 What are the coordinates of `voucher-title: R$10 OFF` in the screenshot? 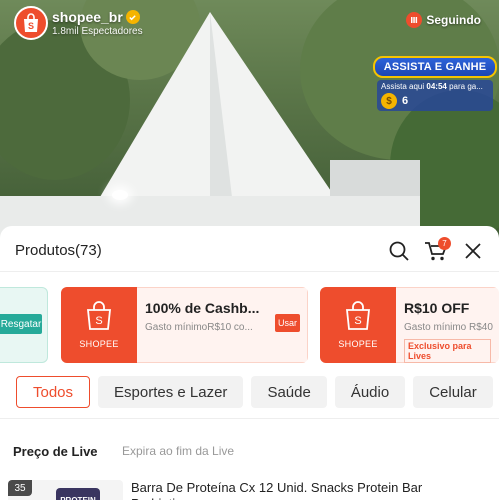 It's located at (437, 308).